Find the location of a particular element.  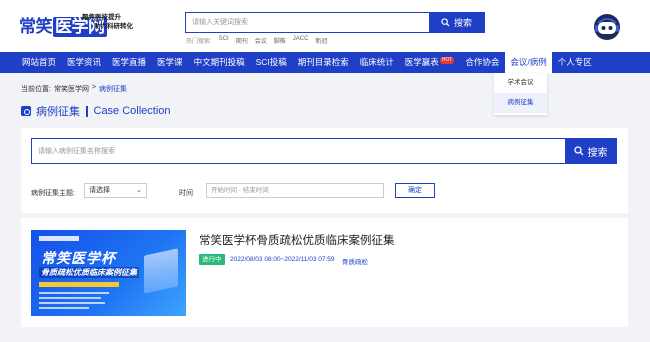

case-thumbnail: 常笑医学杯 骨质疏松优质临床案例征集 is located at coordinates (108, 273).